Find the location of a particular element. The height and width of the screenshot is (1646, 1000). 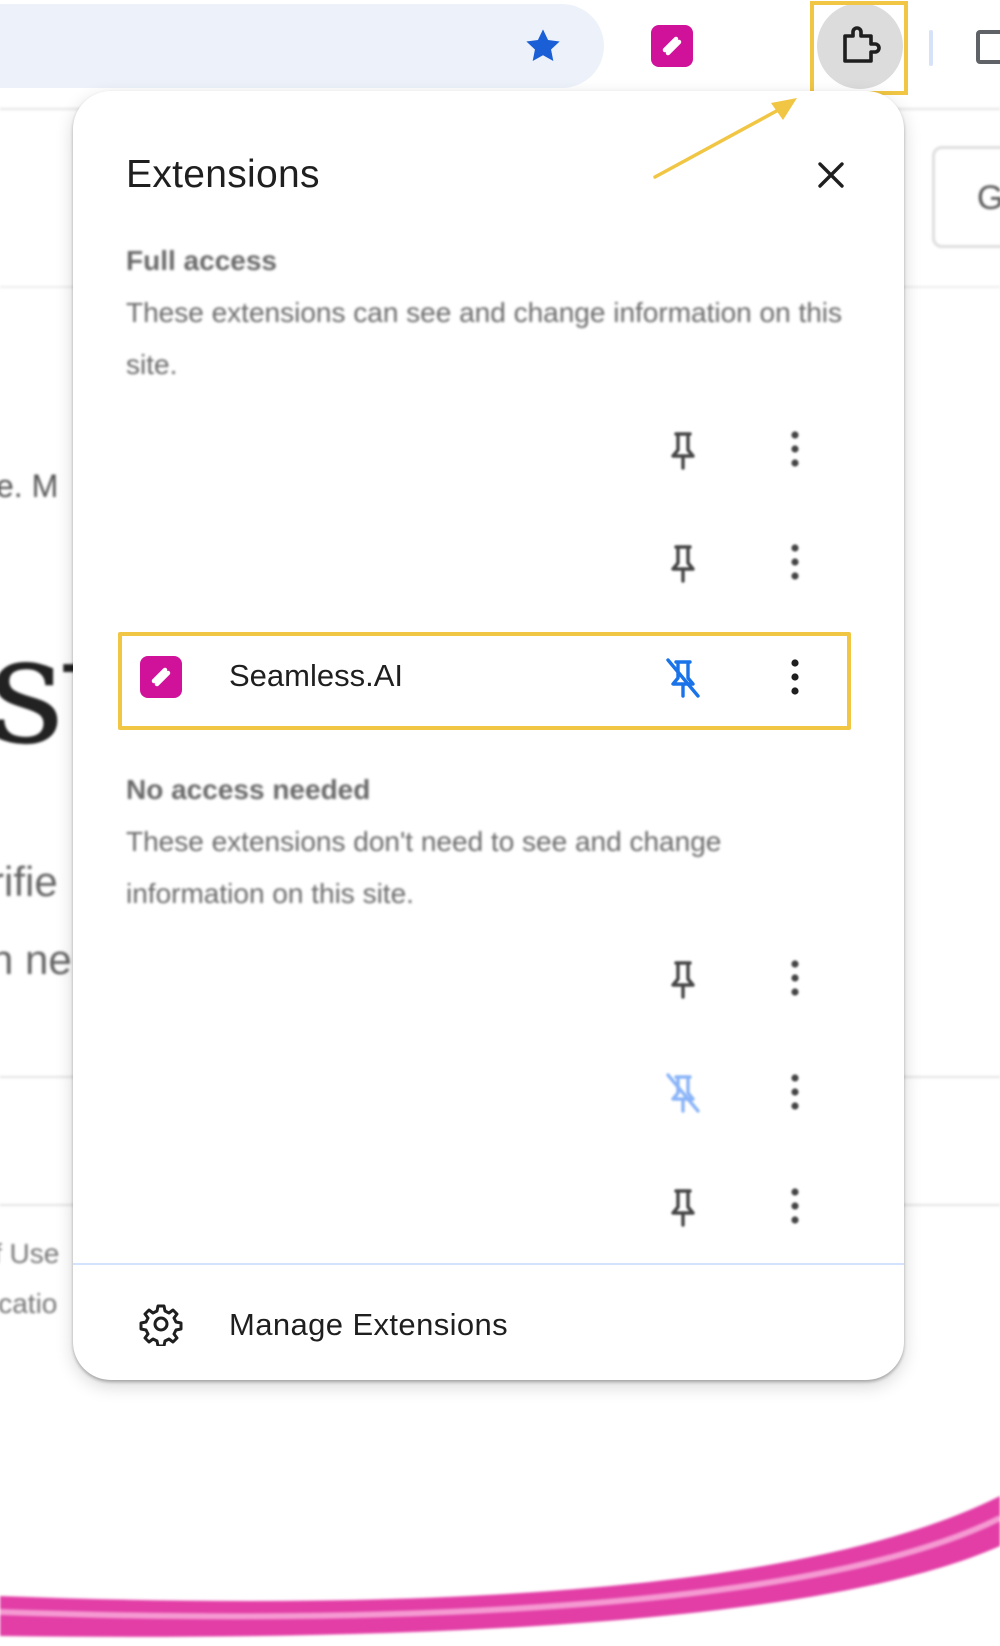

page-text-fragment: rifie is located at coordinates (29, 881).